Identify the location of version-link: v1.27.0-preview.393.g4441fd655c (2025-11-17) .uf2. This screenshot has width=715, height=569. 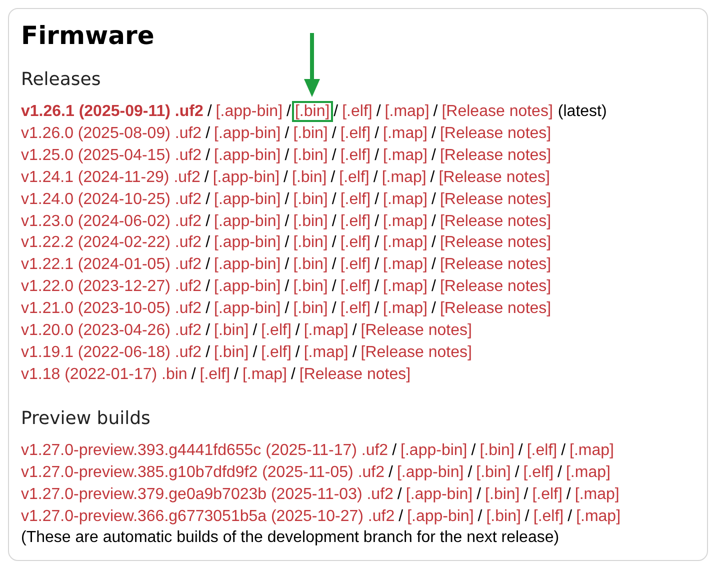
(204, 450).